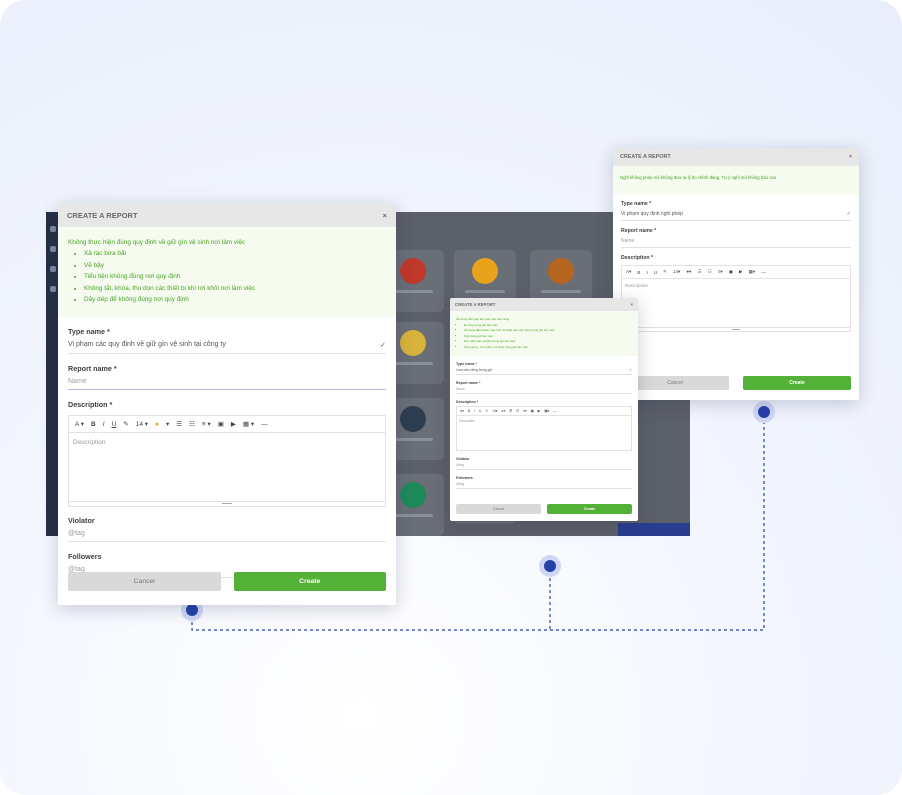 This screenshot has width=902, height=795. Describe the element at coordinates (235, 253) in the screenshot. I see `guidance-item: Xả rác bừa bãi` at that location.